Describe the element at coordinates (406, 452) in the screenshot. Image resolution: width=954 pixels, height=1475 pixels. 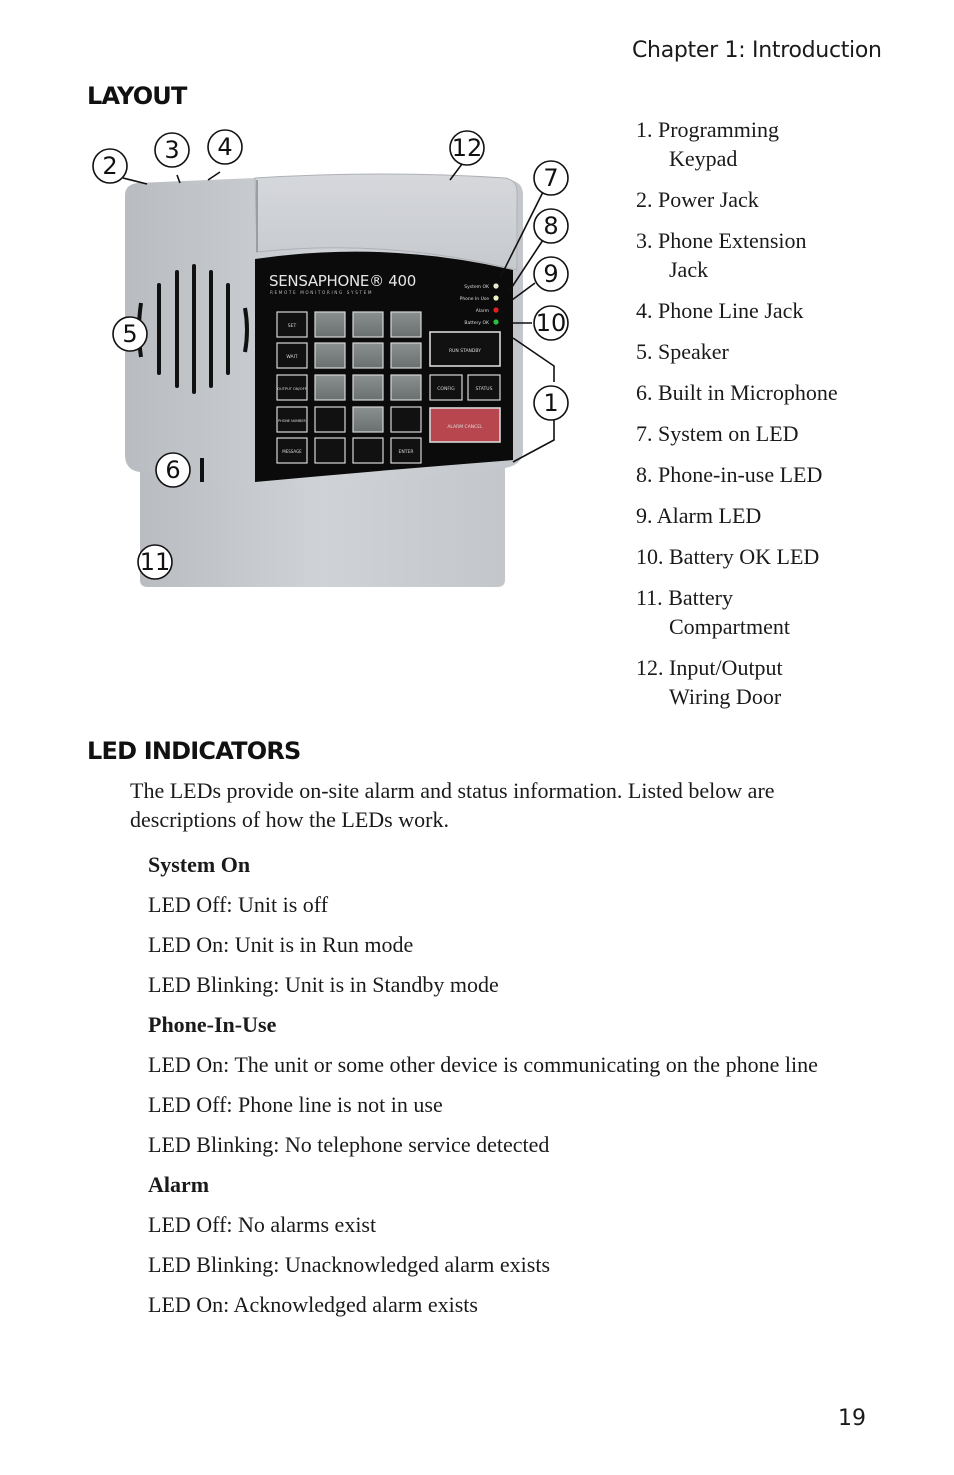
I see `key-enter-label: ENTER` at that location.